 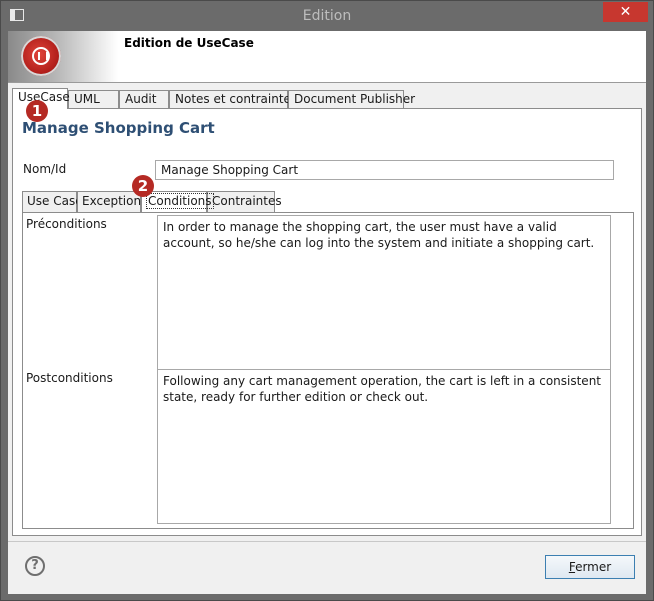 What do you see at coordinates (593, 567) in the screenshot?
I see `fermer-label-rest: ermer` at bounding box center [593, 567].